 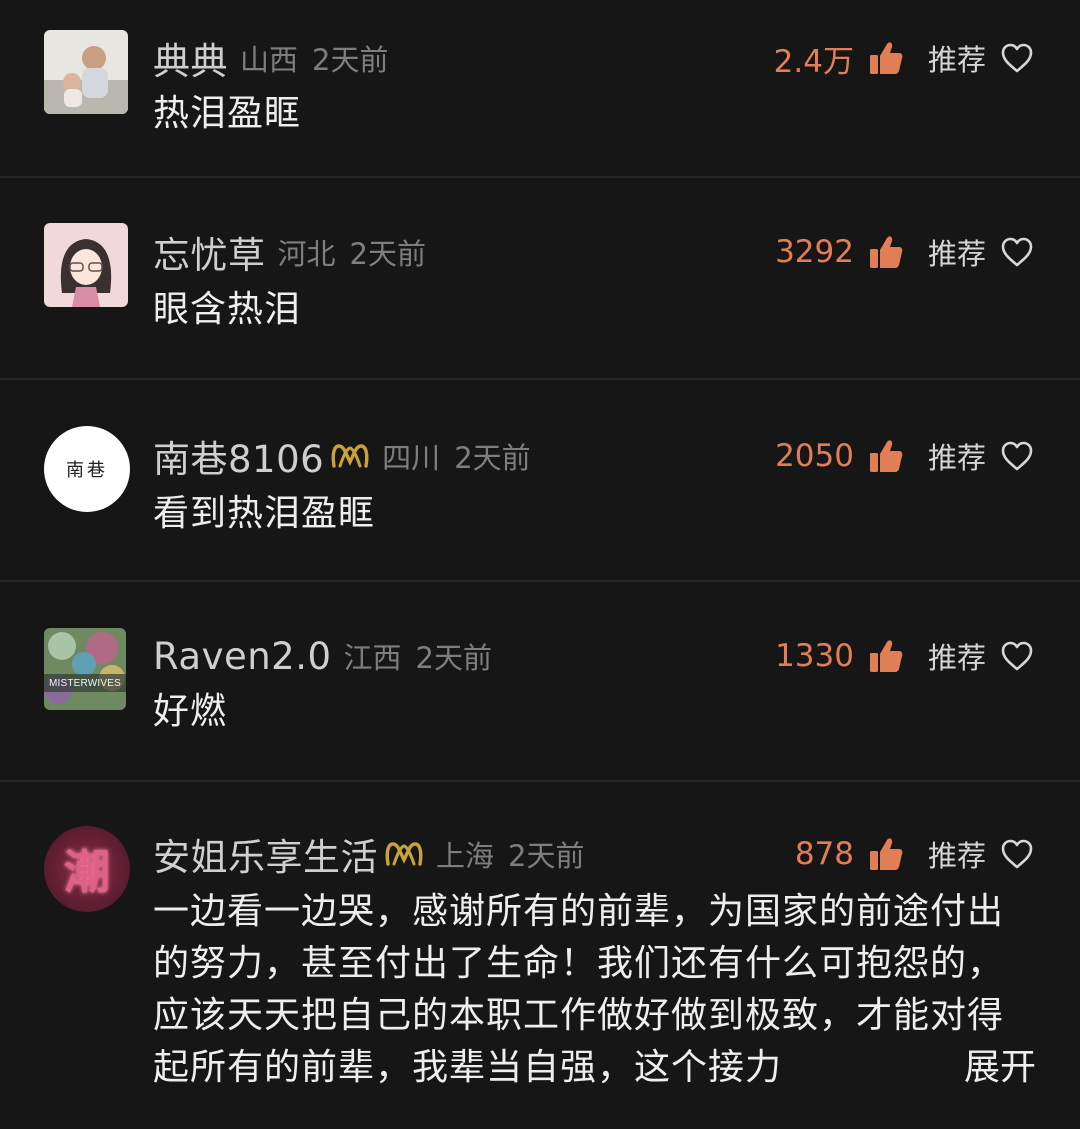 I want to click on location-label: 山西, so click(x=269, y=60).